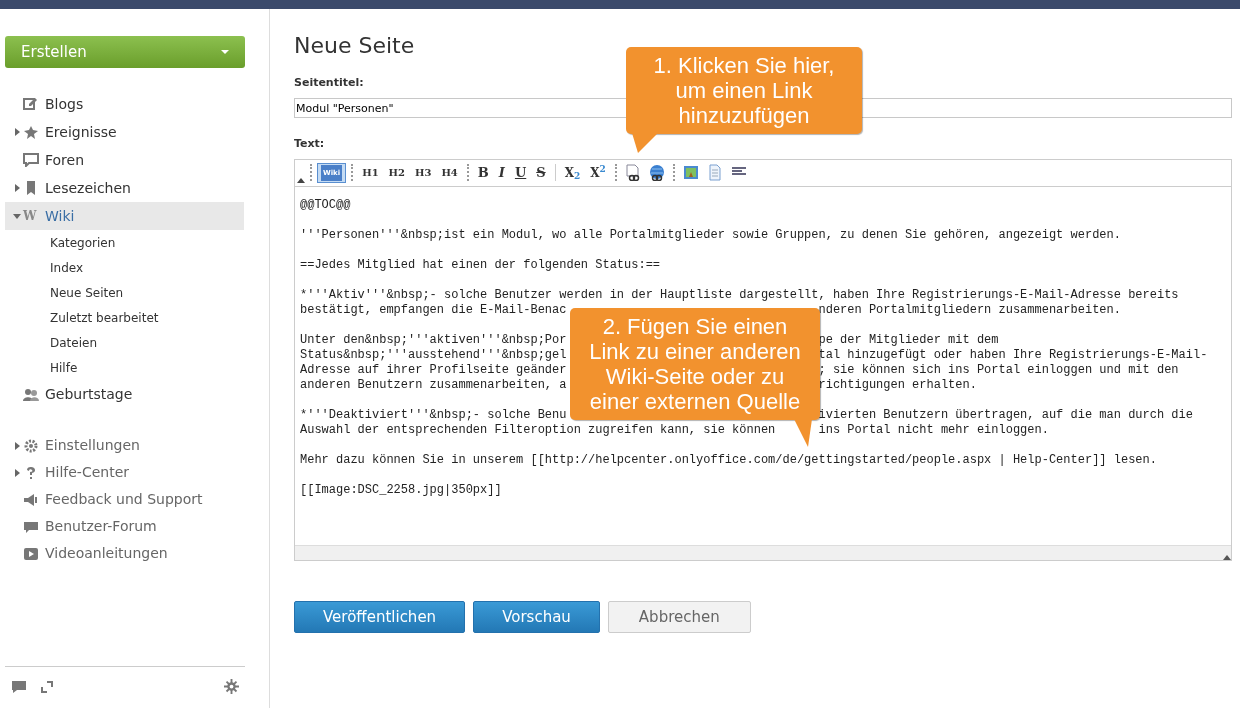  Describe the element at coordinates (710, 235) in the screenshot. I see `code-line: '''Personen'''&nbsp;ist ein Modul, wo alle Portalmitglieder sowie Gruppen, zu denen Sie gehören, angezeigt werden.` at that location.